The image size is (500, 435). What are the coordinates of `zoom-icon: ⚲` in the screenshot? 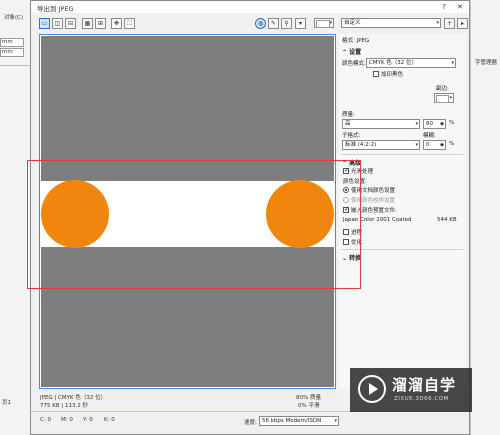 It's located at (286, 23).